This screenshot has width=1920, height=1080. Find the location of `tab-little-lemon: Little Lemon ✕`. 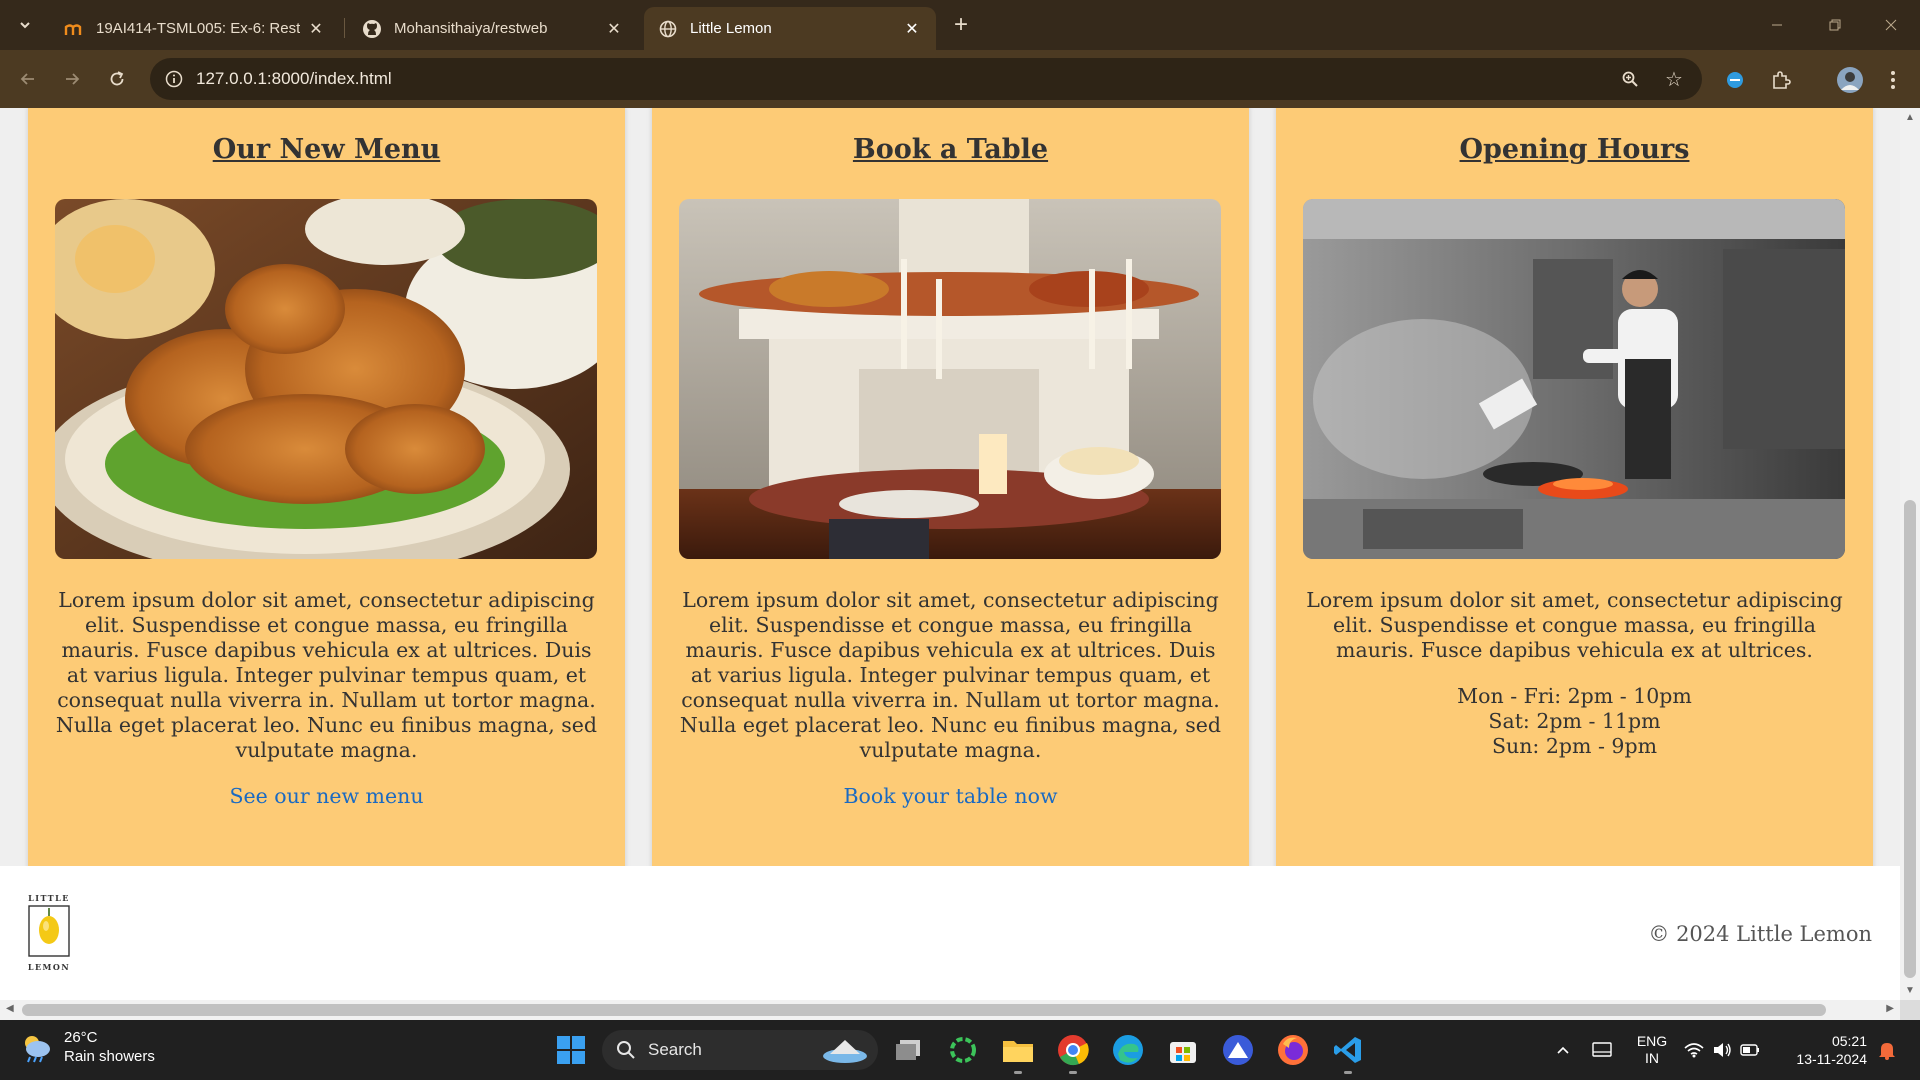

tab-little-lemon: Little Lemon ✕ is located at coordinates (790, 28).